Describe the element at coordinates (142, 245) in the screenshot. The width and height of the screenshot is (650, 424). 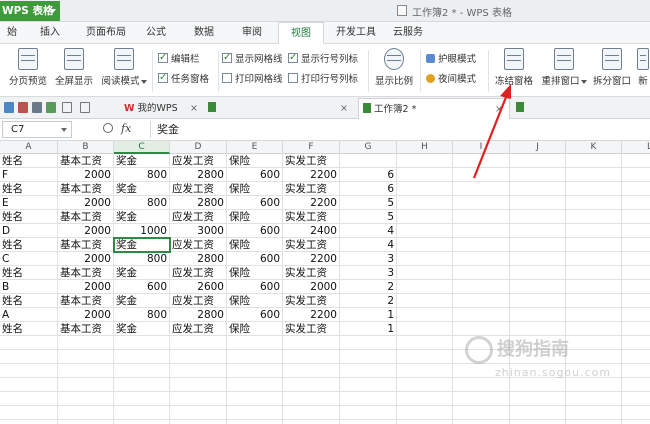
I see `cell-c7: 奖金` at that location.